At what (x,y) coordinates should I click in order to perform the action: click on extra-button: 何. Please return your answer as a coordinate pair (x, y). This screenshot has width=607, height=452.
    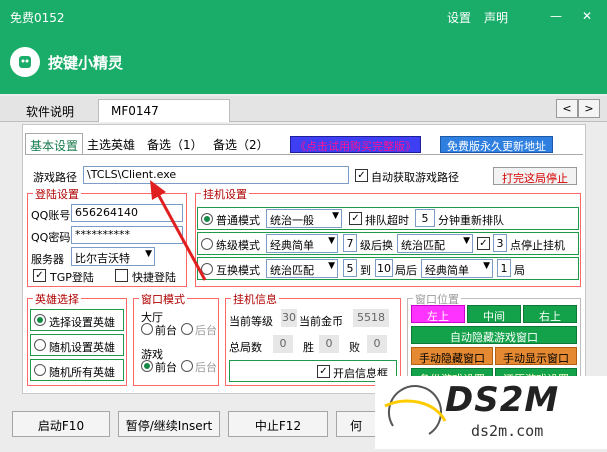
    Looking at the image, I should click on (356, 424).